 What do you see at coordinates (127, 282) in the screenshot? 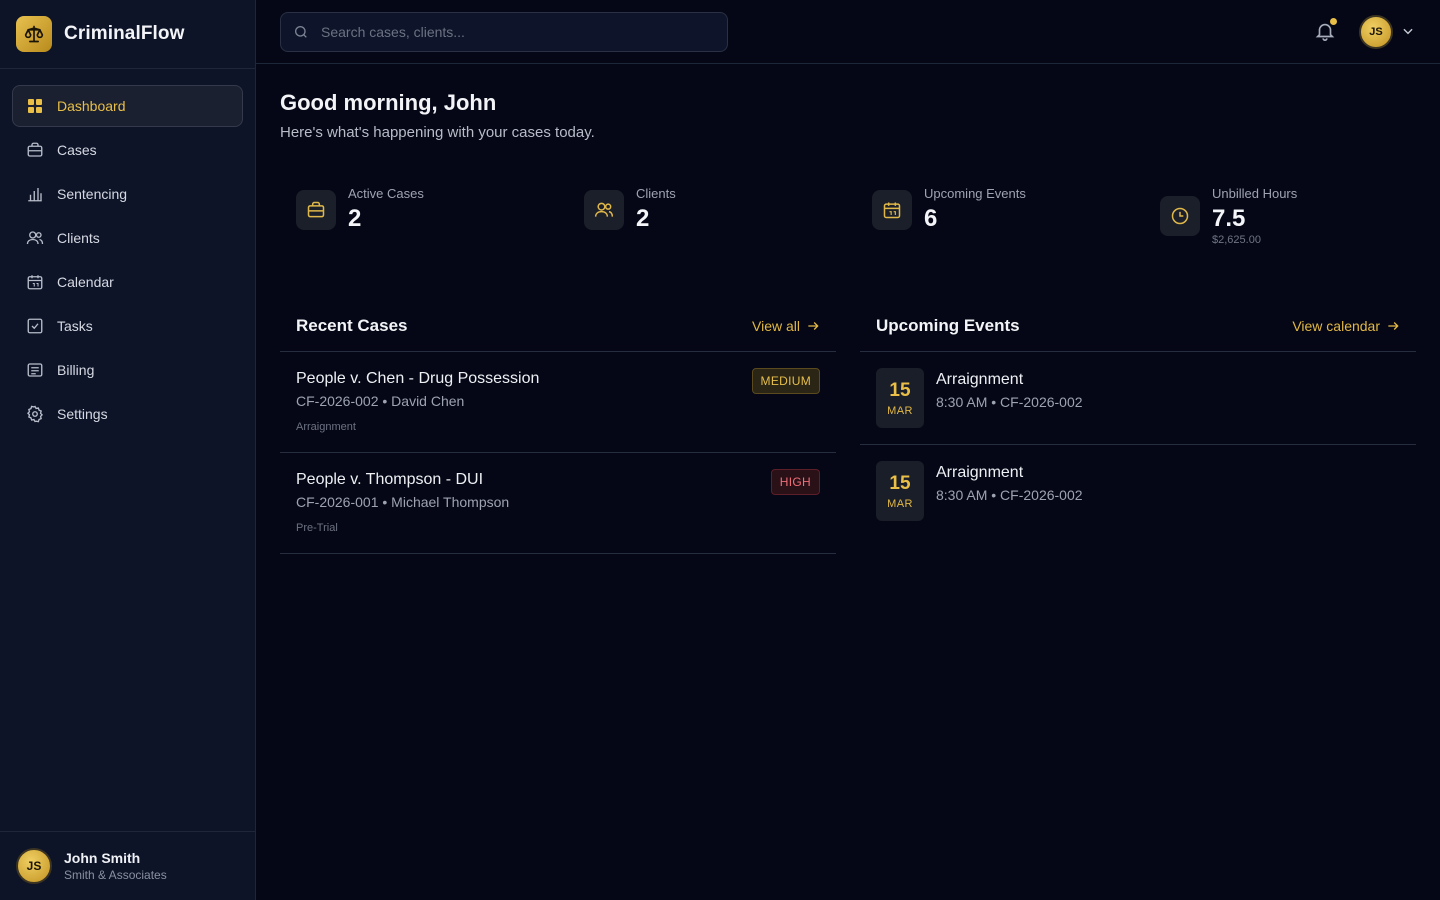
I see `sidebar-item-calendar: Calendar` at bounding box center [127, 282].